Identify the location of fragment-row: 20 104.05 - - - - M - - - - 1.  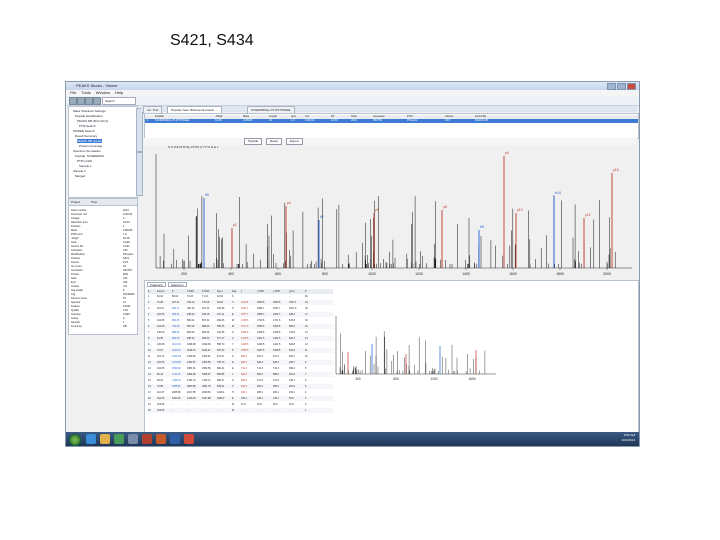
(240, 410).